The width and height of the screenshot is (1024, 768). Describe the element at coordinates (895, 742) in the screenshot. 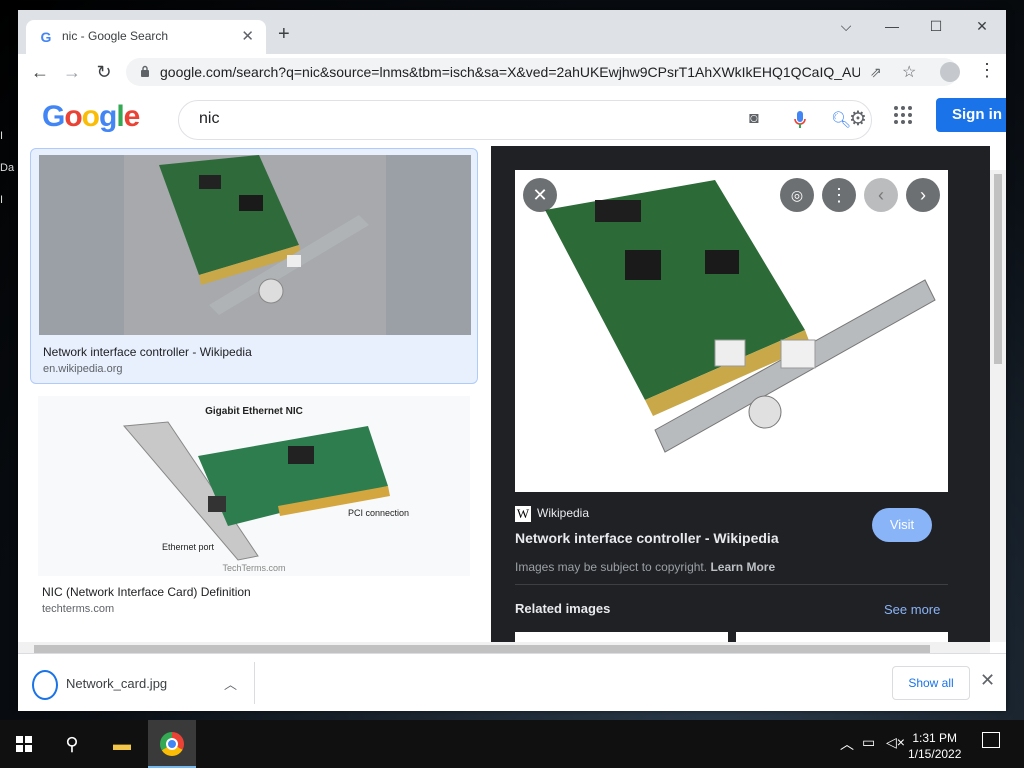

I see `volume-muted-icon: ◁×` at that location.